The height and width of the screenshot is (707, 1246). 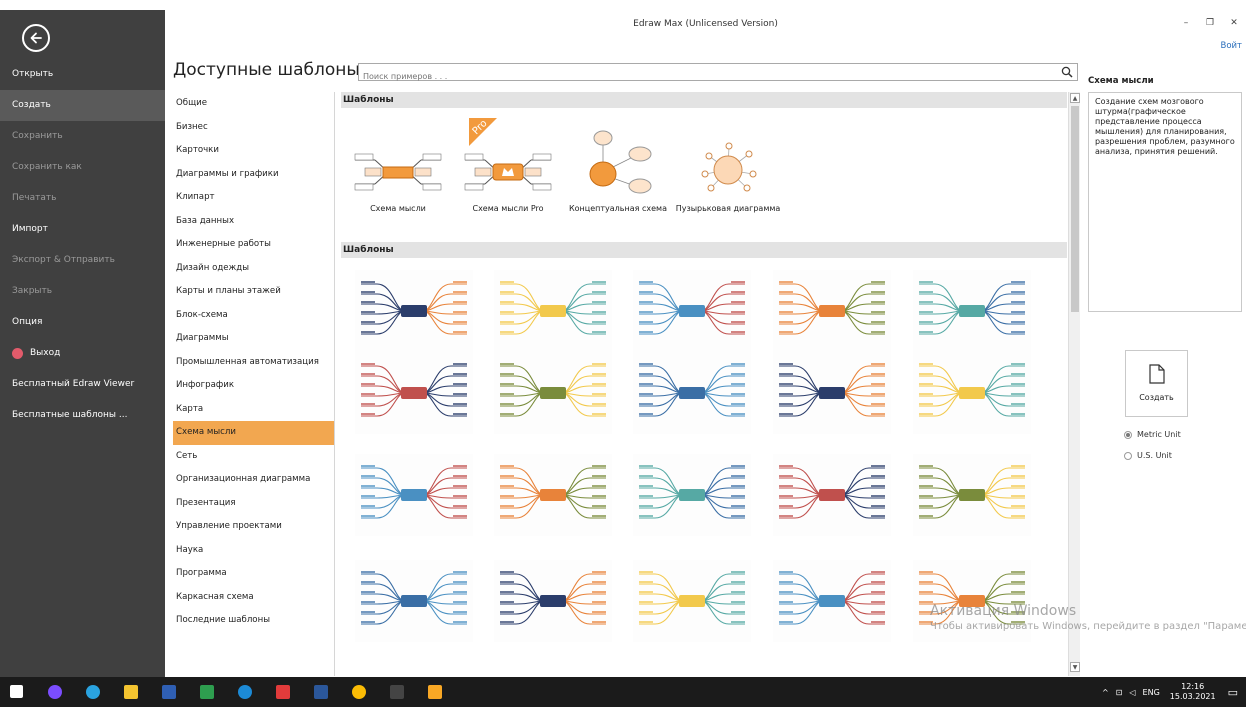 I want to click on windows-start-icon, so click(x=16, y=691).